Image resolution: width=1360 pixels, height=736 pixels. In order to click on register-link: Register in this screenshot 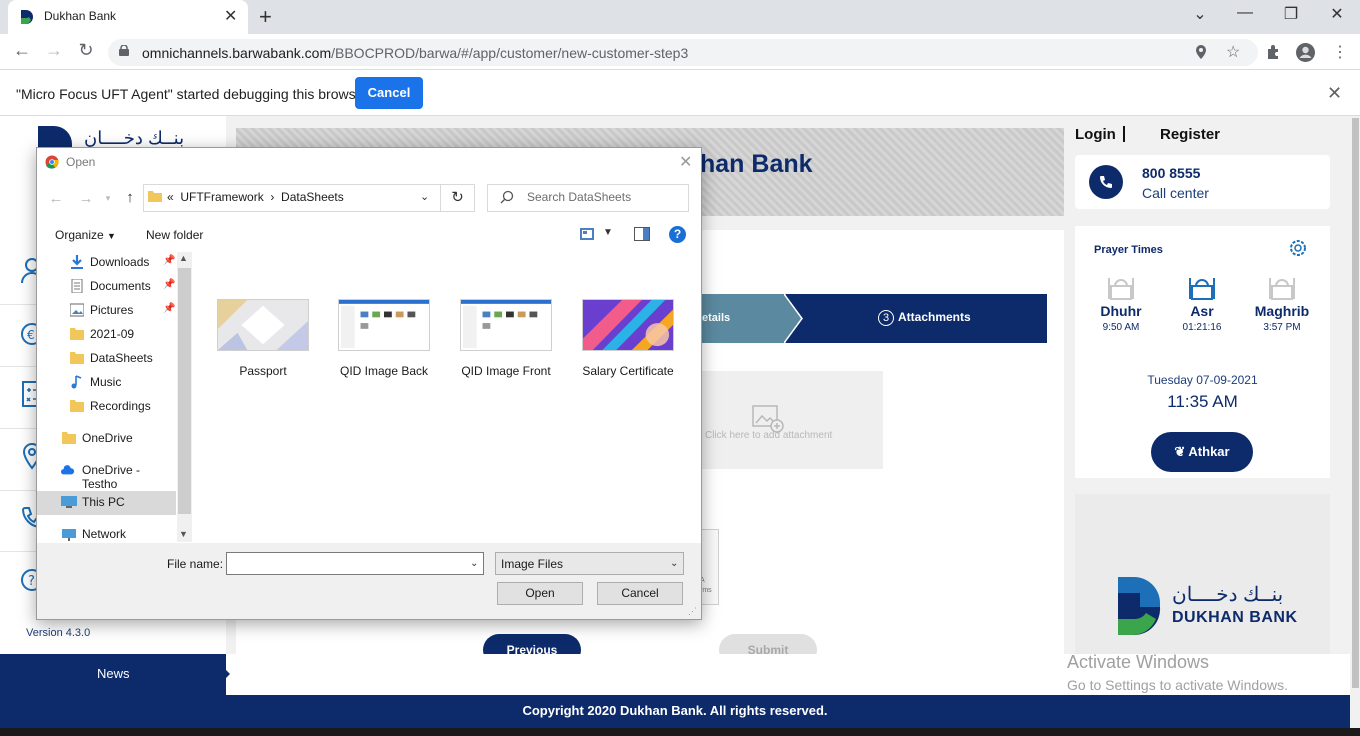, I will do `click(1190, 134)`.